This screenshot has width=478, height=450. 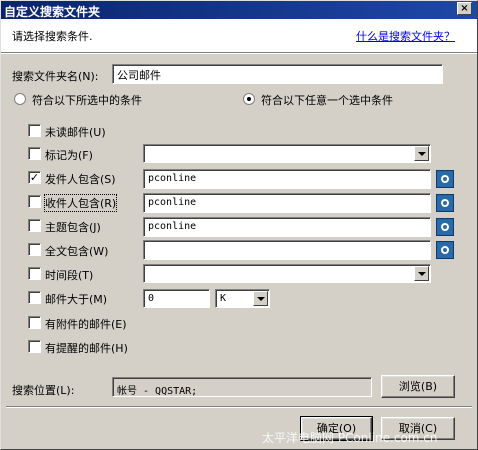 I want to click on attachment-label: 有附件的邮件(E), so click(x=86, y=324).